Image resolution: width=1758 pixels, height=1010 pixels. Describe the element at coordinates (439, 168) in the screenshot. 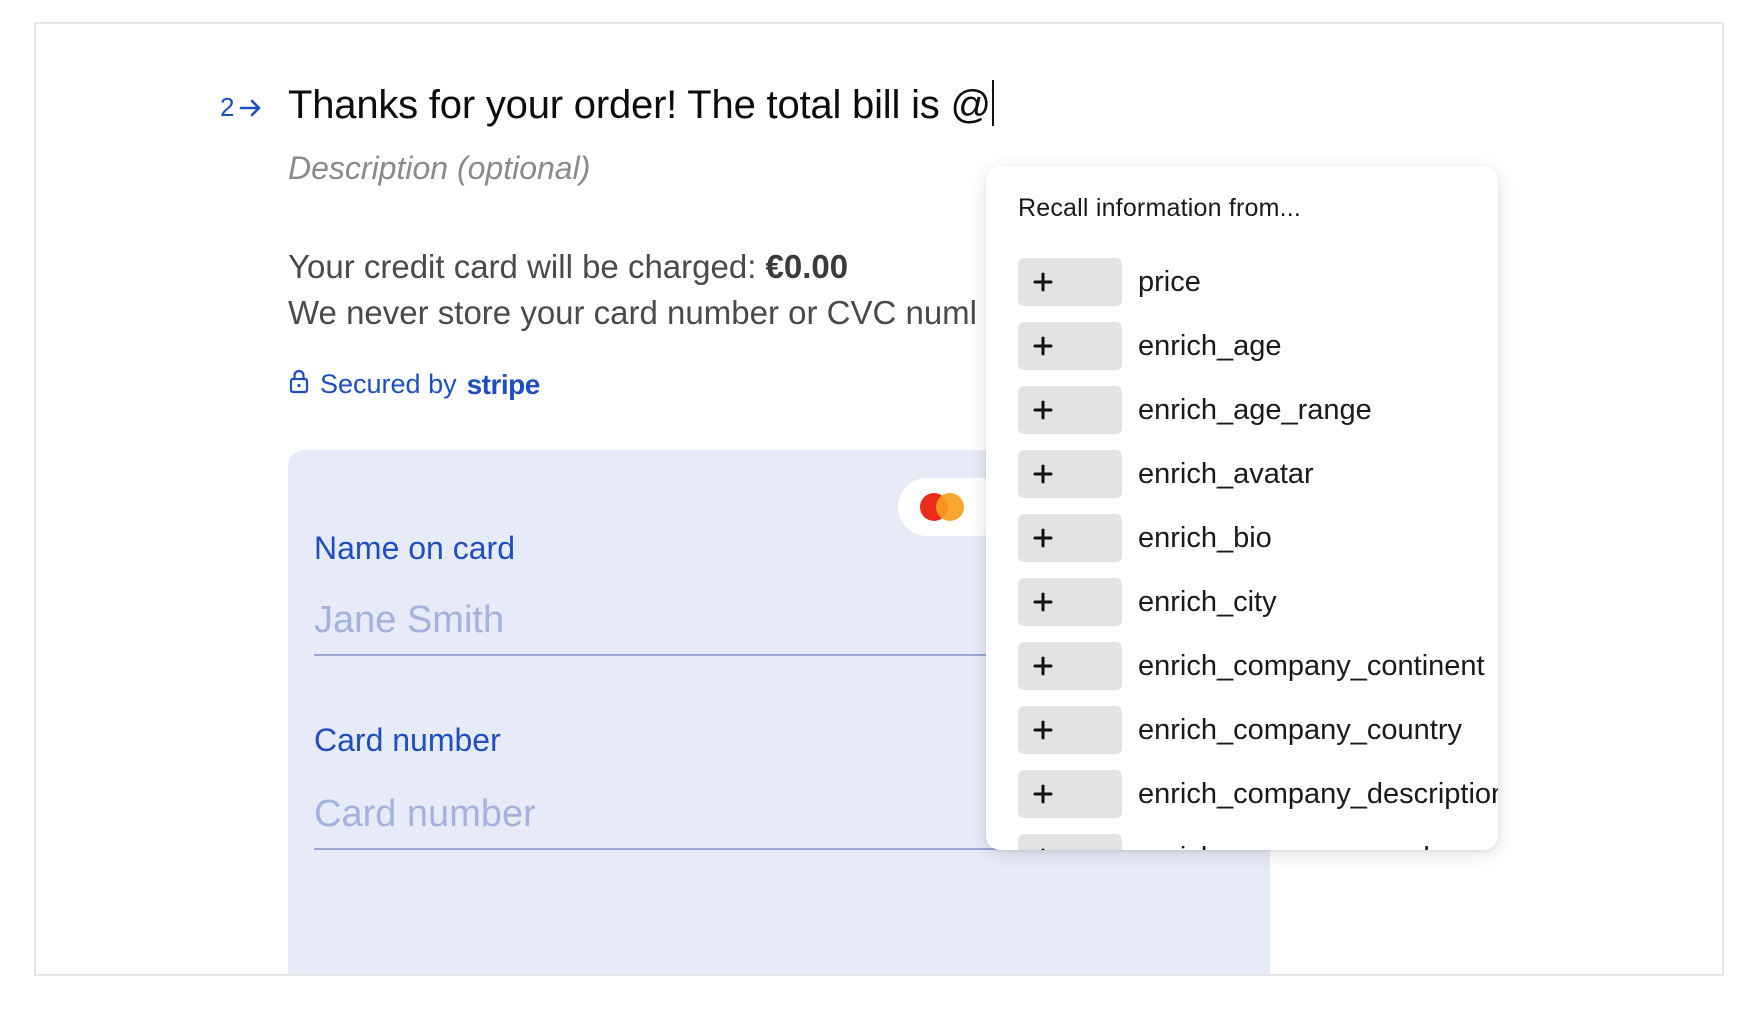

I see `question-description-input: Description (optional)` at that location.